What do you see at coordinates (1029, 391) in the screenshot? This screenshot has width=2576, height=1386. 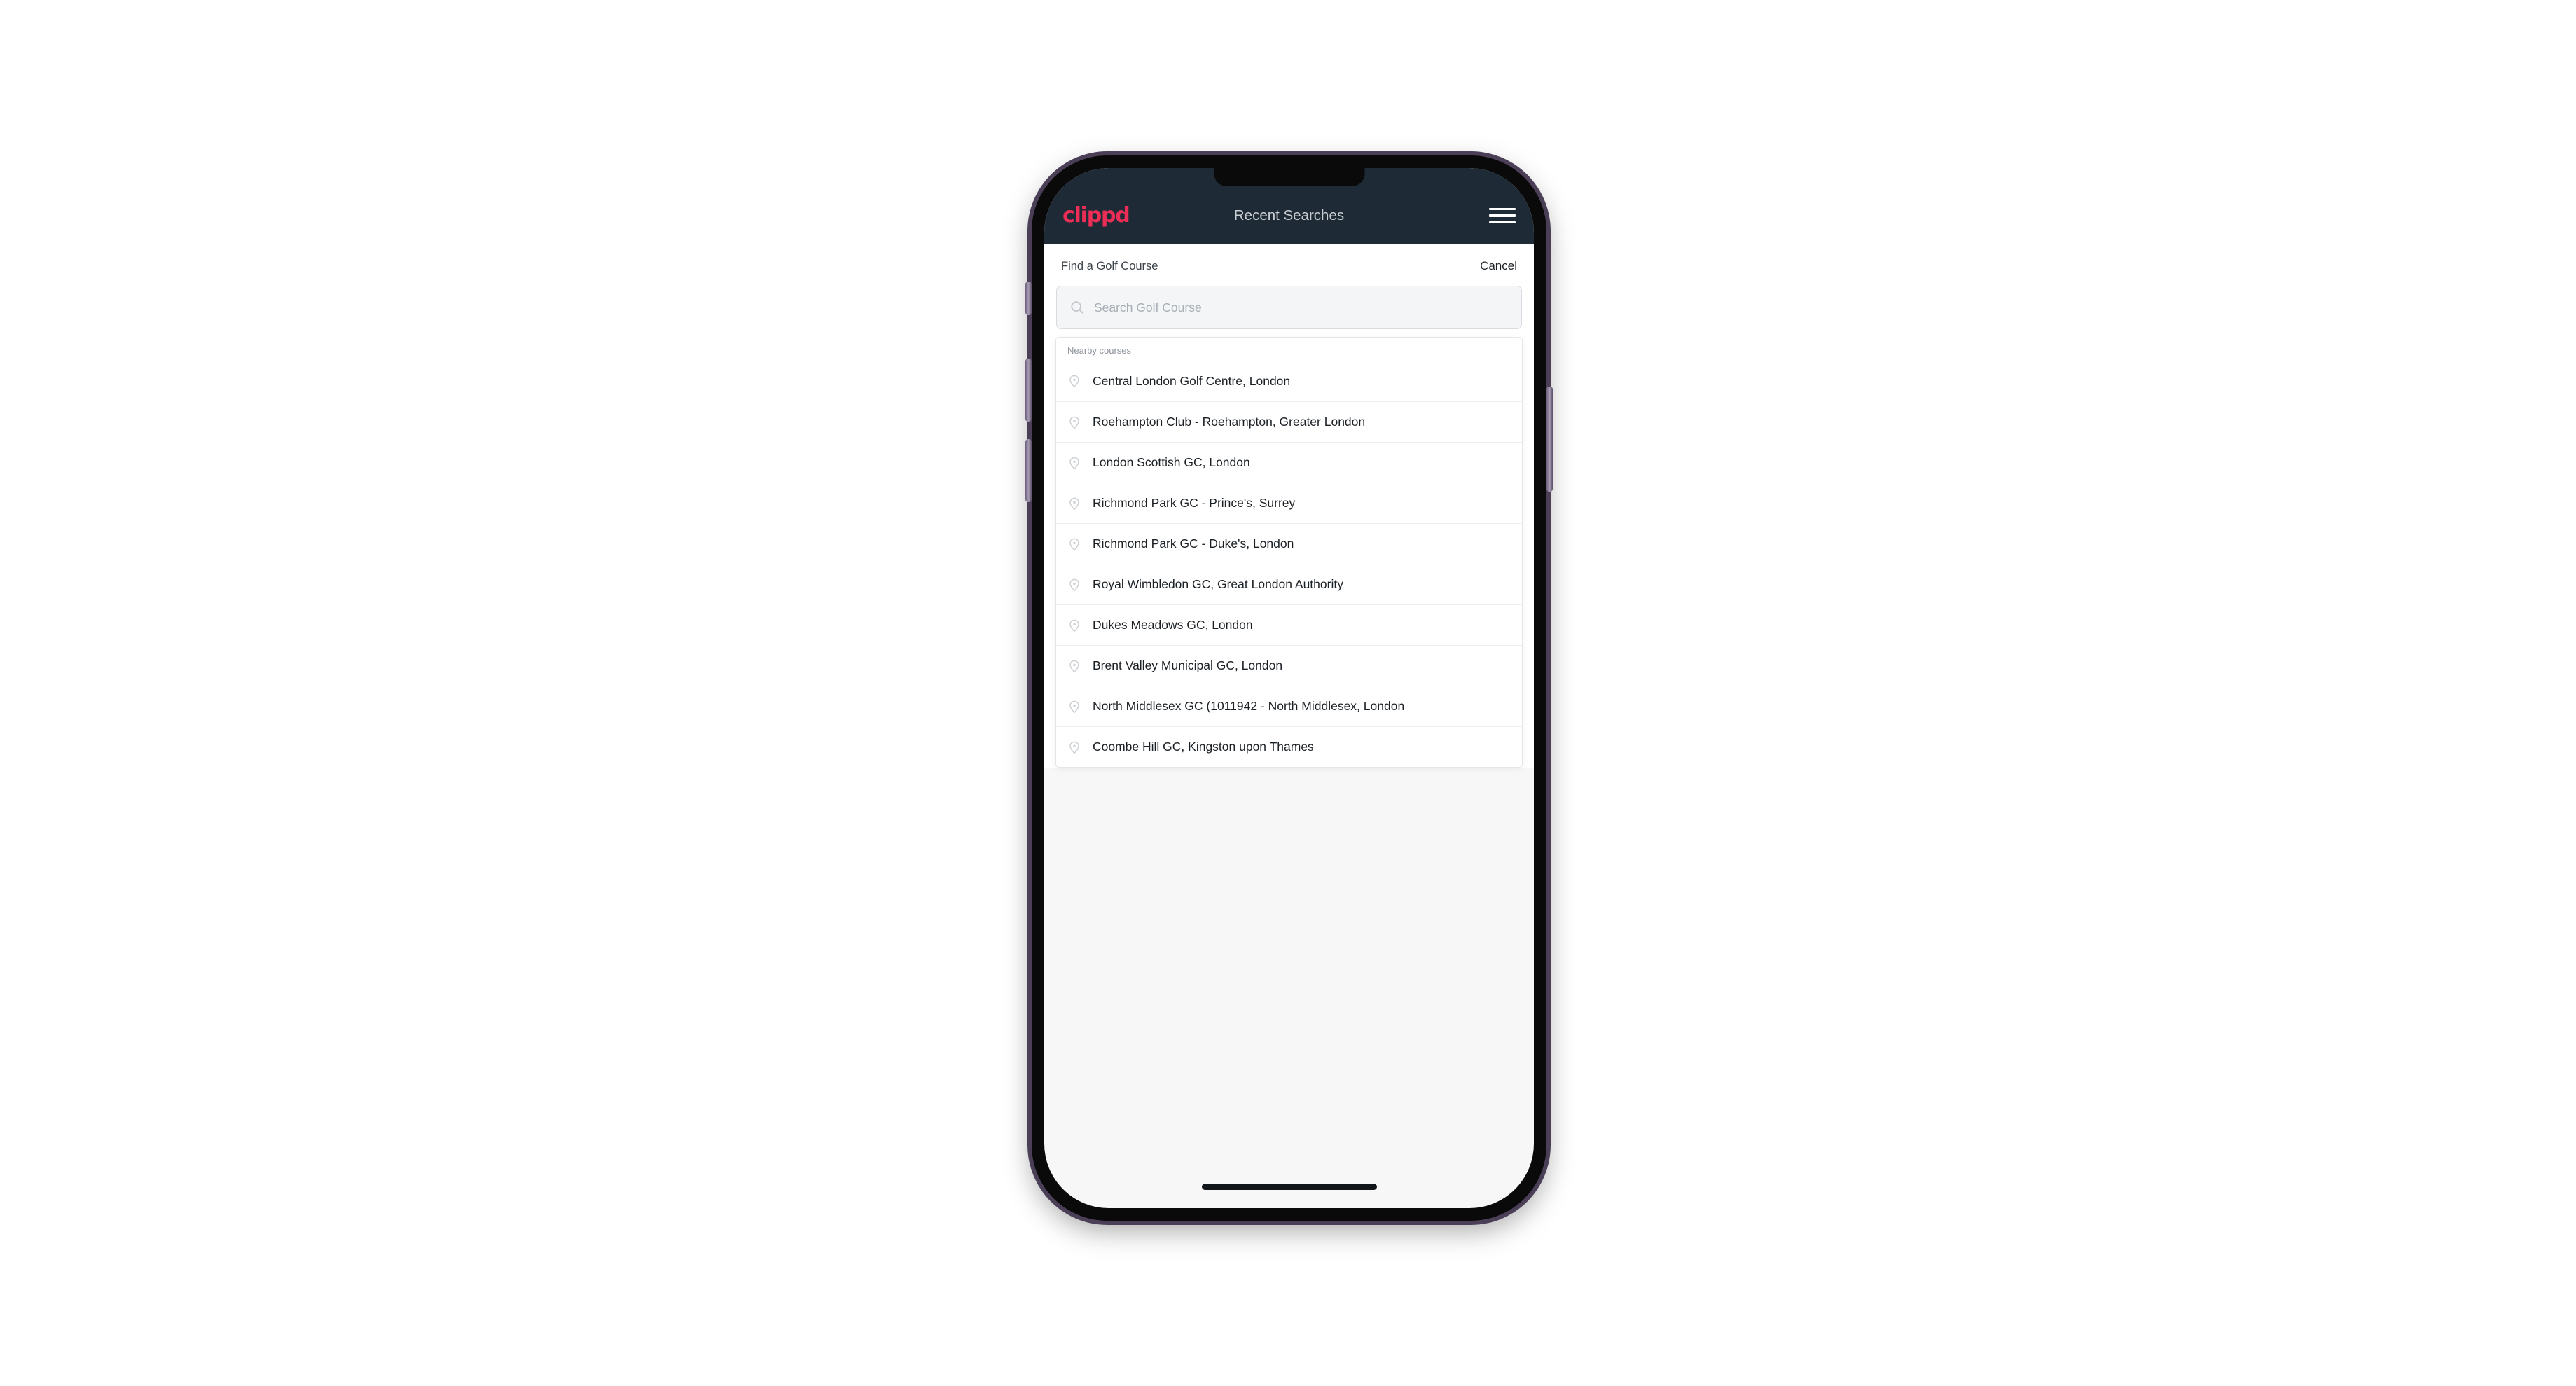 I see `volume-up-button` at bounding box center [1029, 391].